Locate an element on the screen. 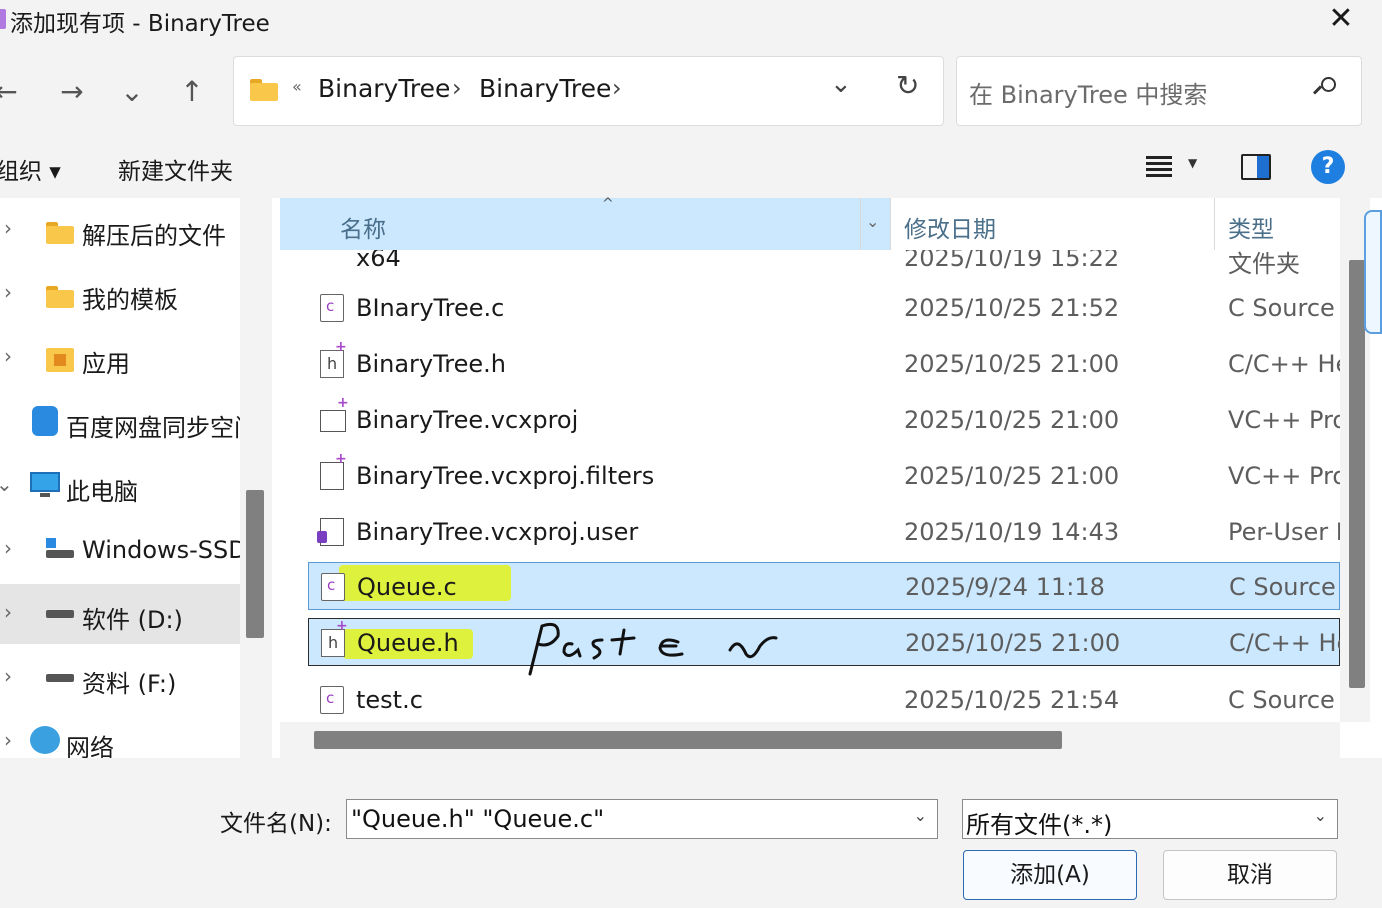 The image size is (1382, 908). file-type: C/C++ Header is located at coordinates (1284, 643).